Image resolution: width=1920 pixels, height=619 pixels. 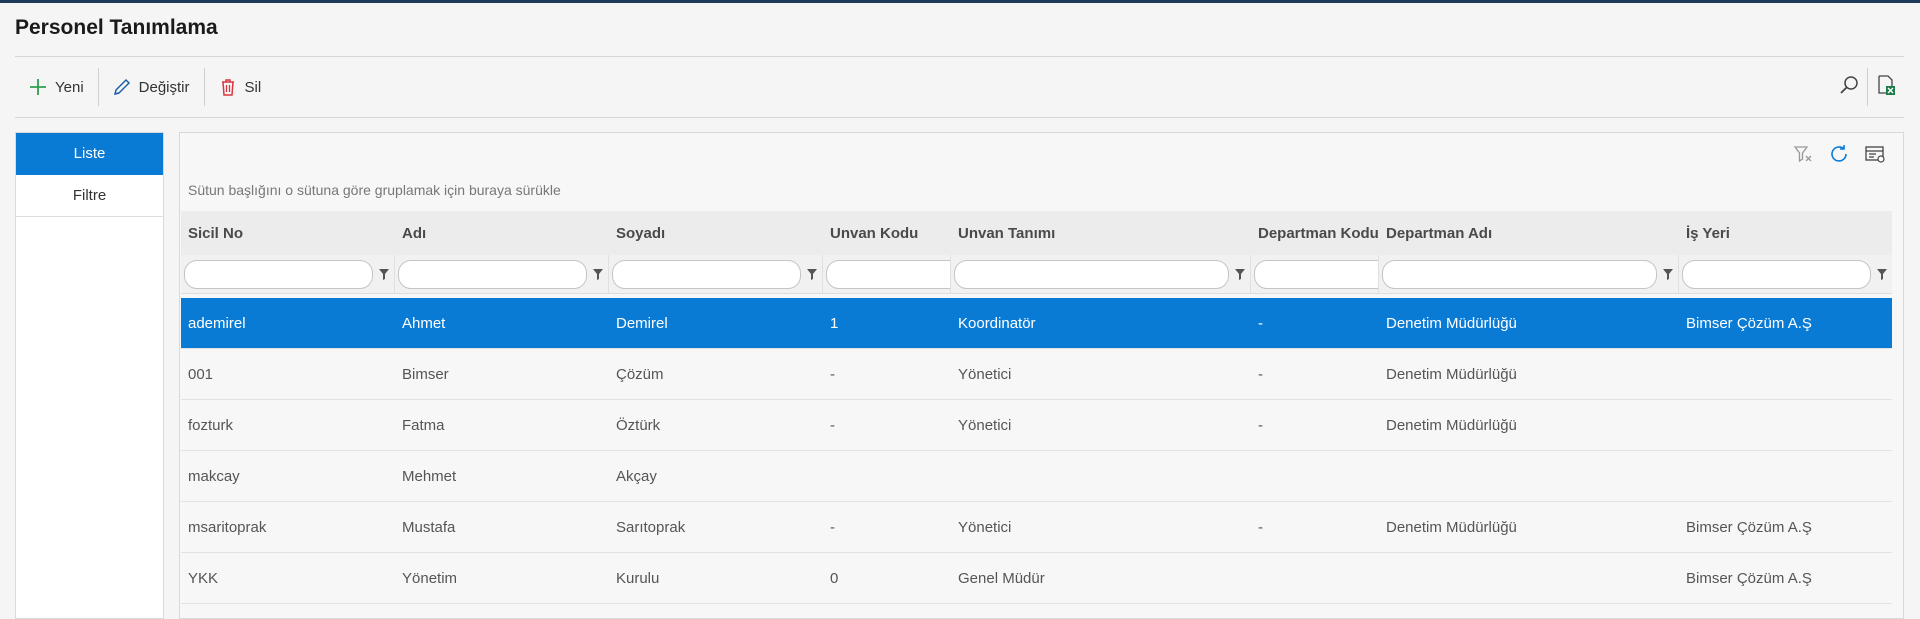 I want to click on table-cell: Demirel, so click(x=642, y=323).